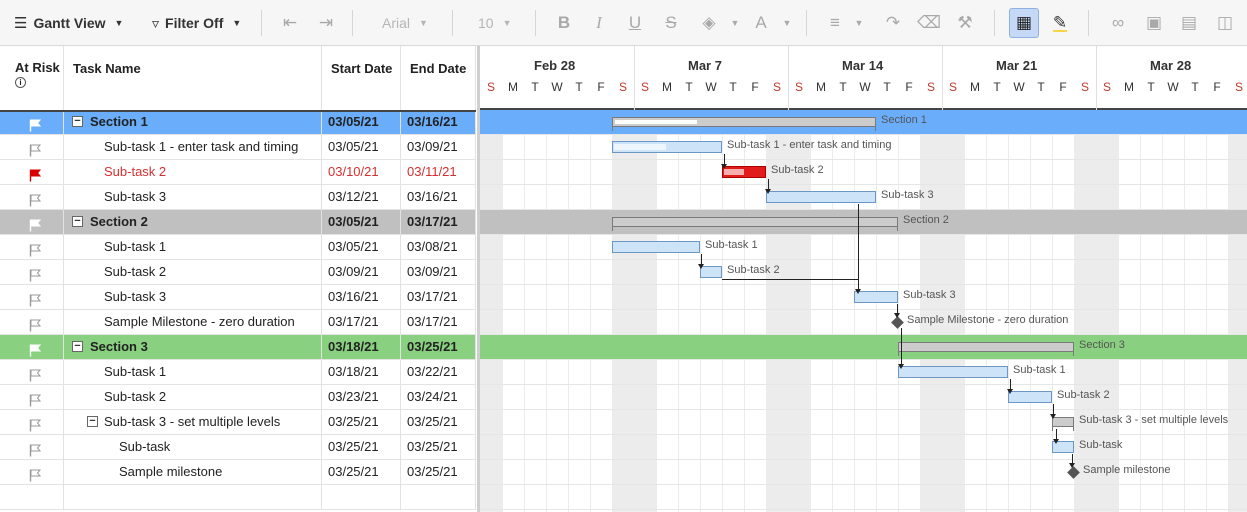 This screenshot has height=512, width=1247. What do you see at coordinates (1060, 23) in the screenshot?
I see `highlight-icon: ✎` at bounding box center [1060, 23].